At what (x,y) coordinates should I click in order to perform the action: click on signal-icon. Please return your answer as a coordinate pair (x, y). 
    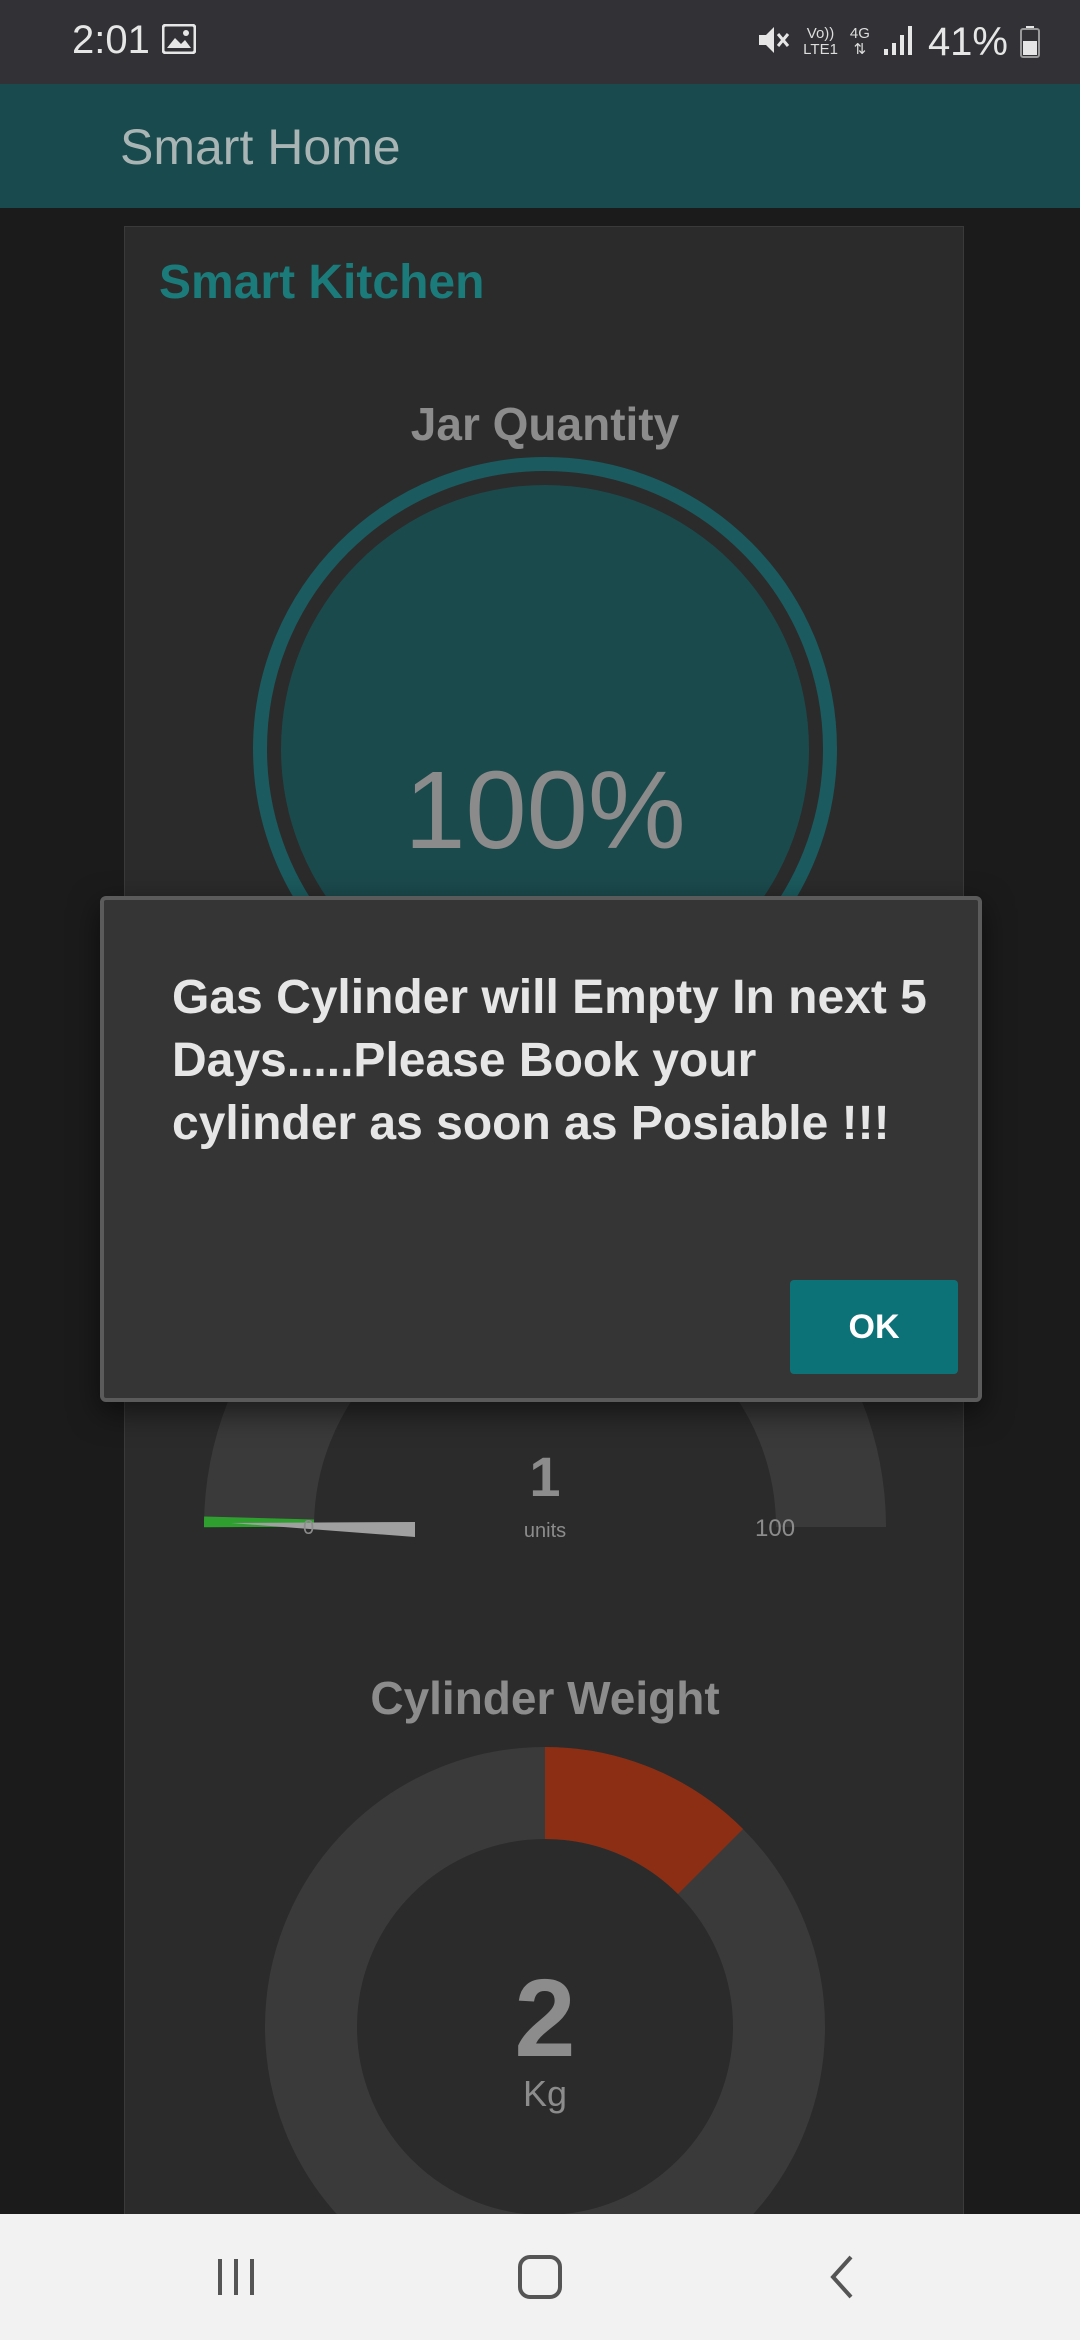
    Looking at the image, I should click on (899, 42).